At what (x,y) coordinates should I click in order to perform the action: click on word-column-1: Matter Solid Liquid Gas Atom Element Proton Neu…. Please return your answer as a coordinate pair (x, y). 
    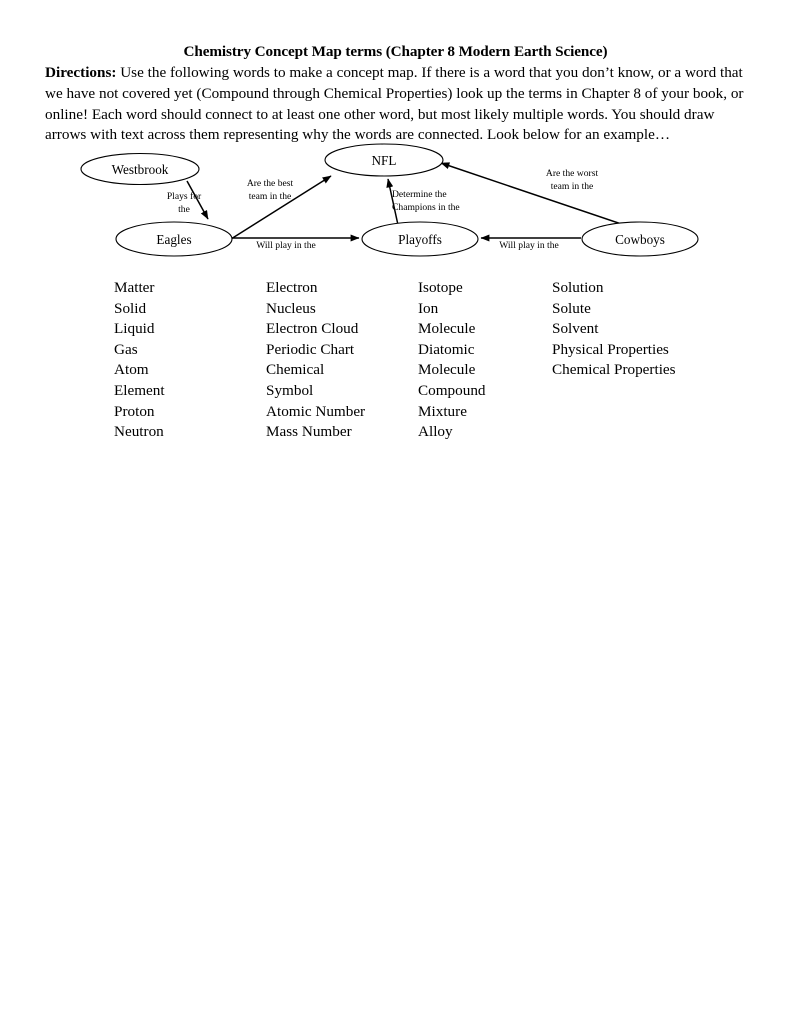
    Looking at the image, I should click on (190, 360).